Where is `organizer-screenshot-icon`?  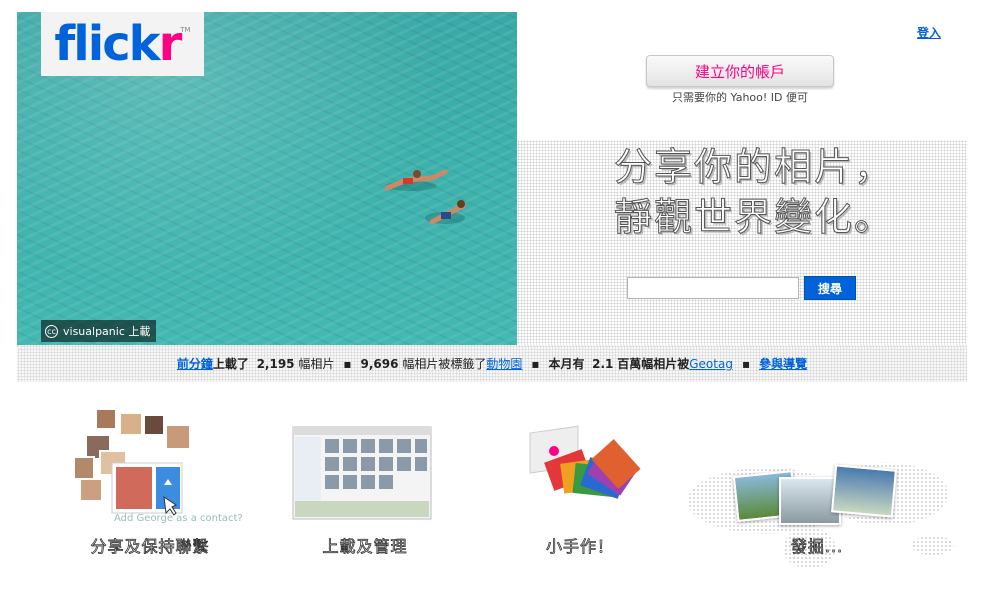
organizer-screenshot-icon is located at coordinates (362, 473).